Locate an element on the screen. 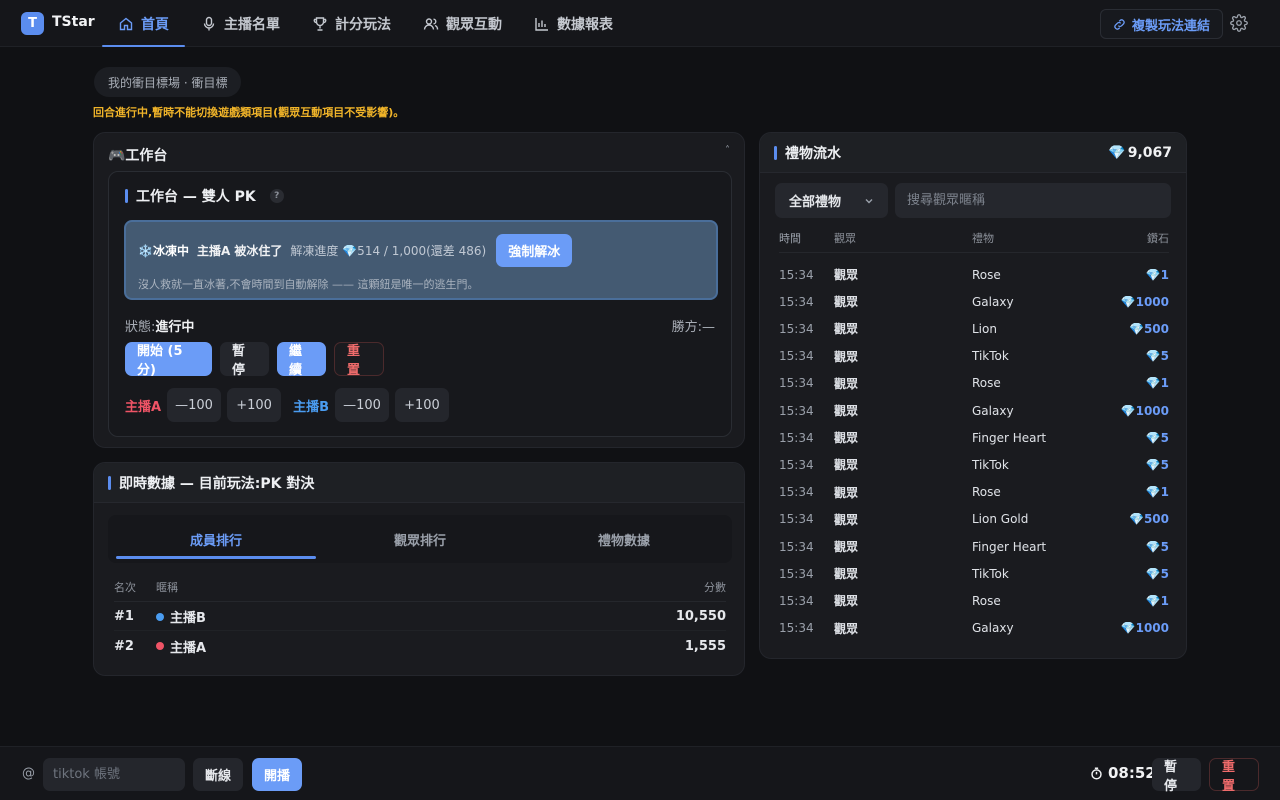 The height and width of the screenshot is (800, 1280). nav-scoring: 計分玩法 is located at coordinates (351, 23).